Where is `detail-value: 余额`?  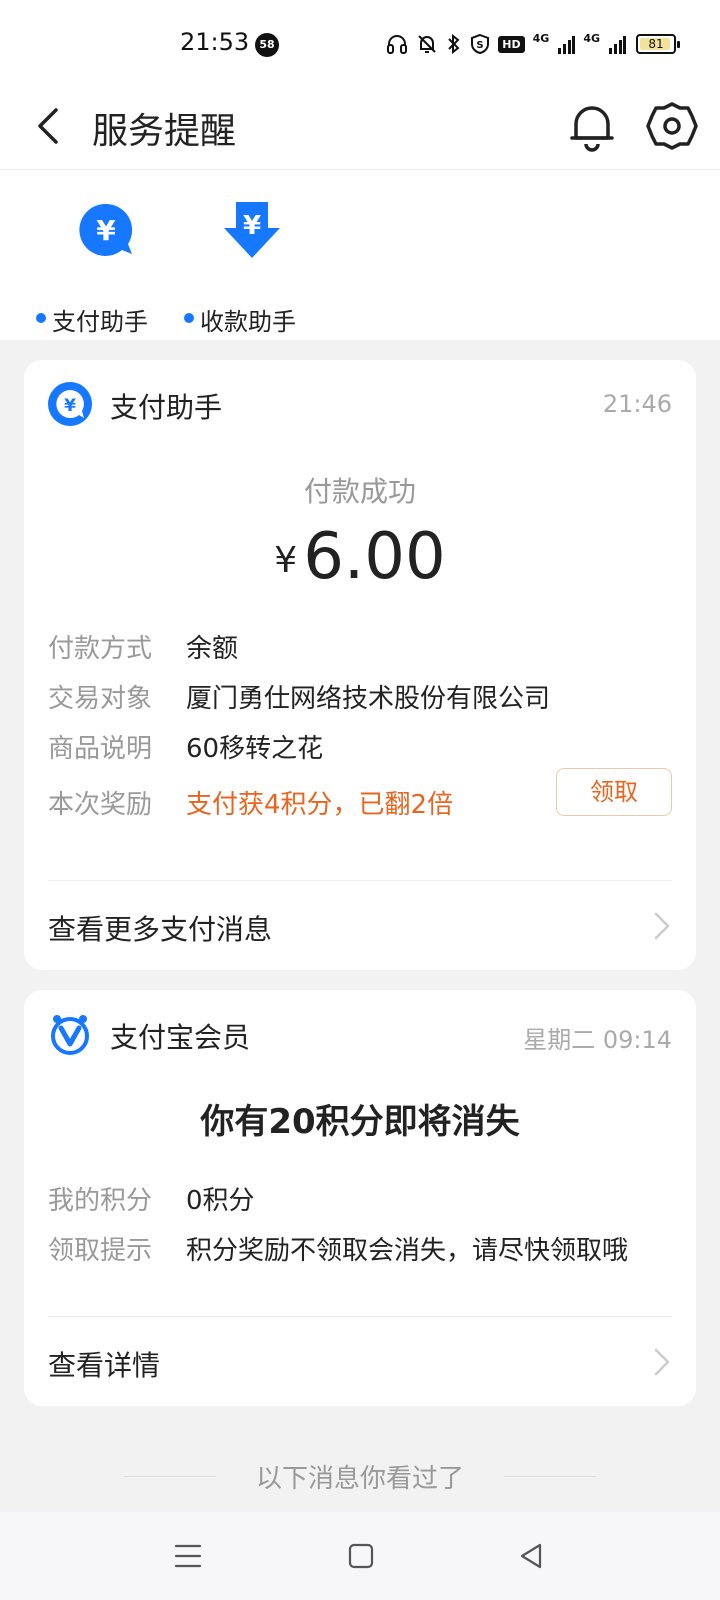
detail-value: 余额 is located at coordinates (212, 649).